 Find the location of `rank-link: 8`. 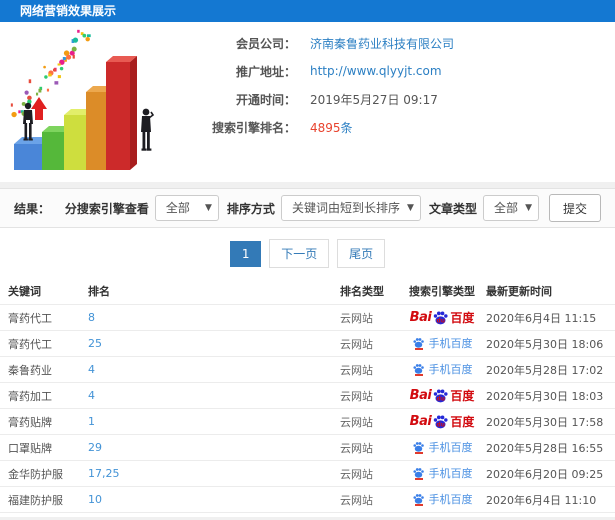

rank-link: 8 is located at coordinates (91, 317).